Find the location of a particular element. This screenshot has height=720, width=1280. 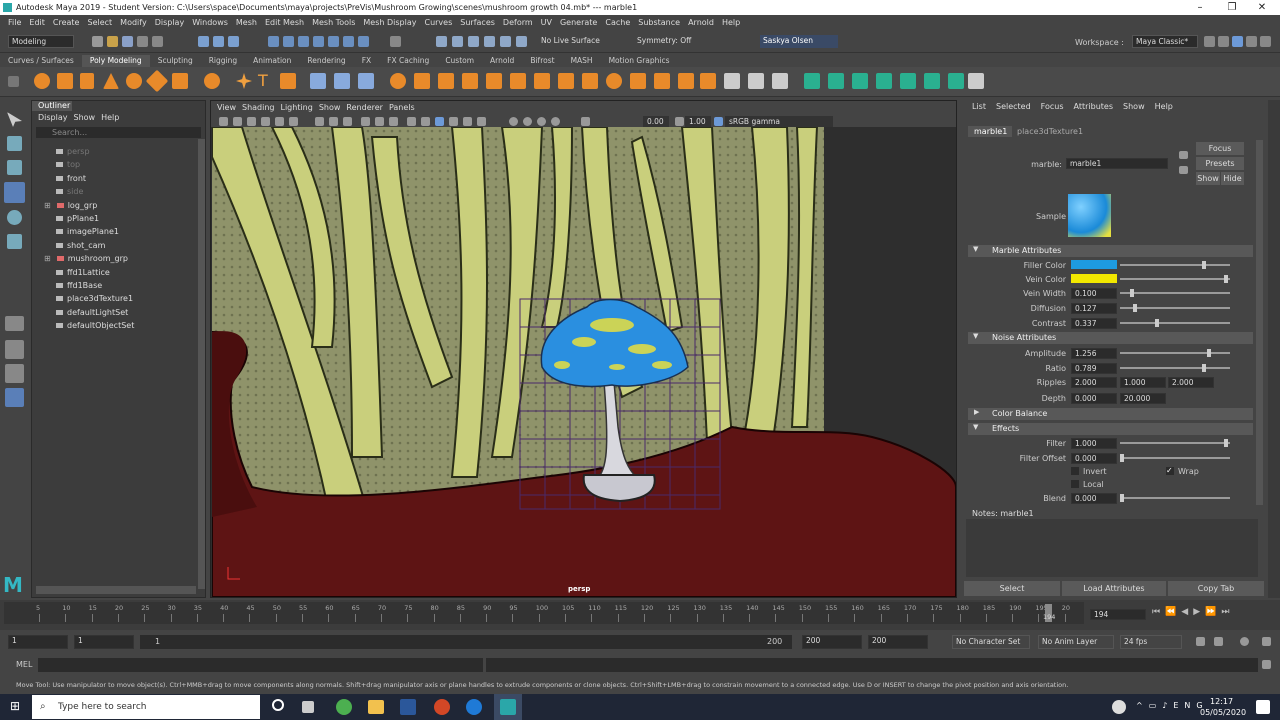

marble-sample-swatch is located at coordinates (1089, 215).